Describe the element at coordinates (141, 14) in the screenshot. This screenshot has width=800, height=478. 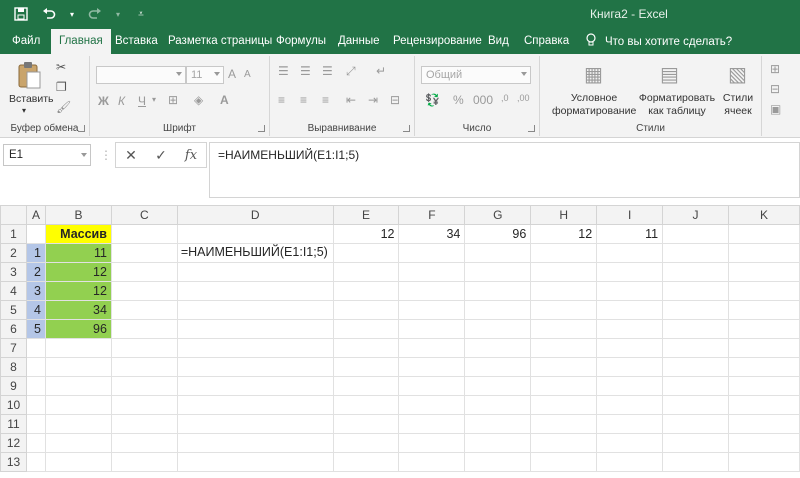
I see `customize-qat-icon: ⩡` at that location.